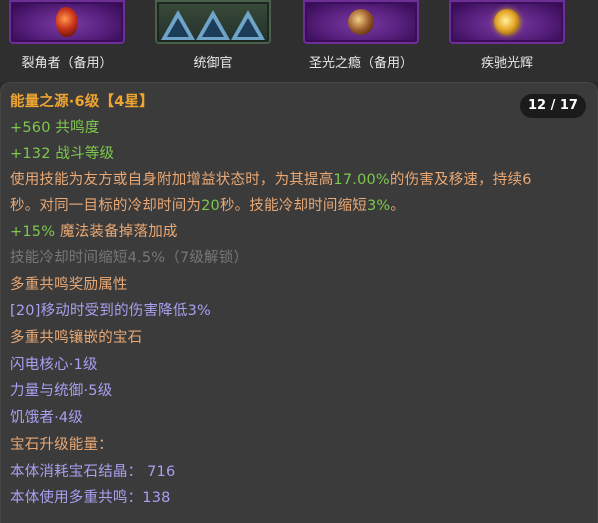 This screenshot has width=598, height=523. I want to click on desc-text: 秒。技能冷却时间缩短, so click(293, 206).